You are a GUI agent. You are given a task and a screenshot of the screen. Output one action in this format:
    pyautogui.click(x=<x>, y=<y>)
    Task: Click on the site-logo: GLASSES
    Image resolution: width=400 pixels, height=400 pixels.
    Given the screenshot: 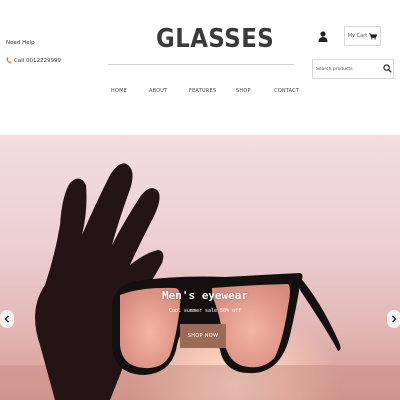 What is the action you would take?
    pyautogui.click(x=215, y=39)
    